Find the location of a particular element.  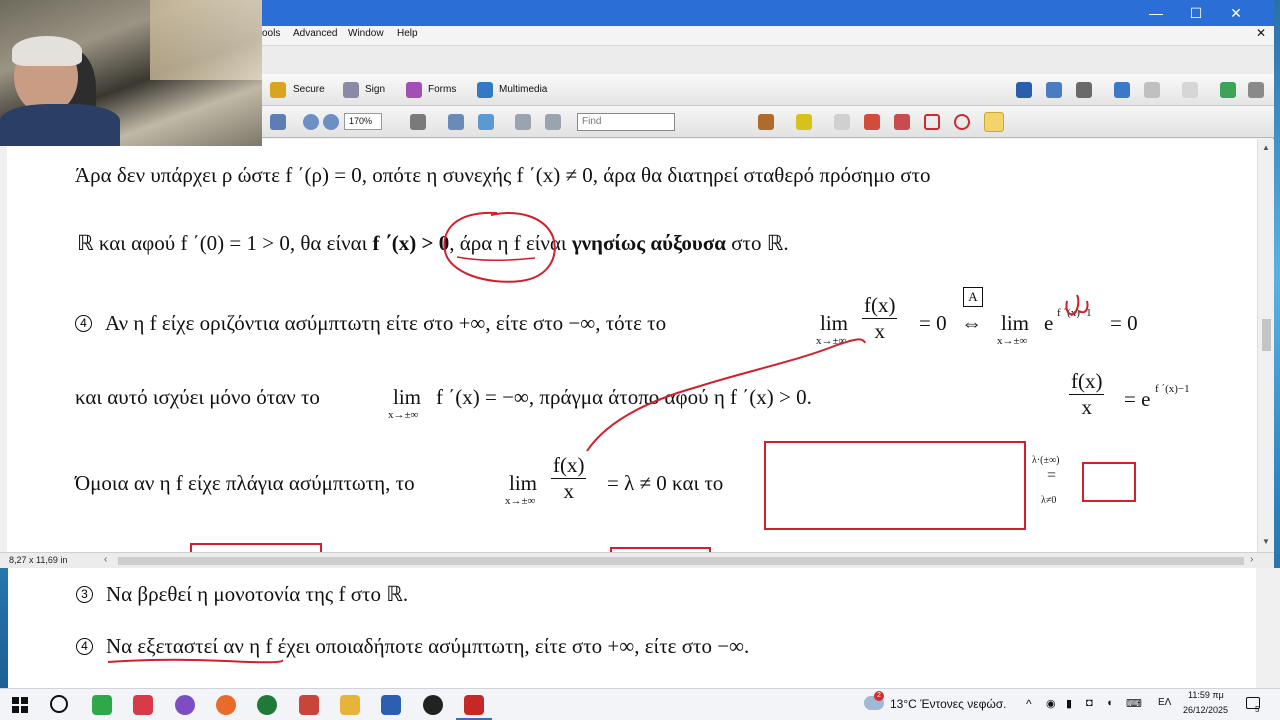

ellipse-tool-icon is located at coordinates (962, 122).